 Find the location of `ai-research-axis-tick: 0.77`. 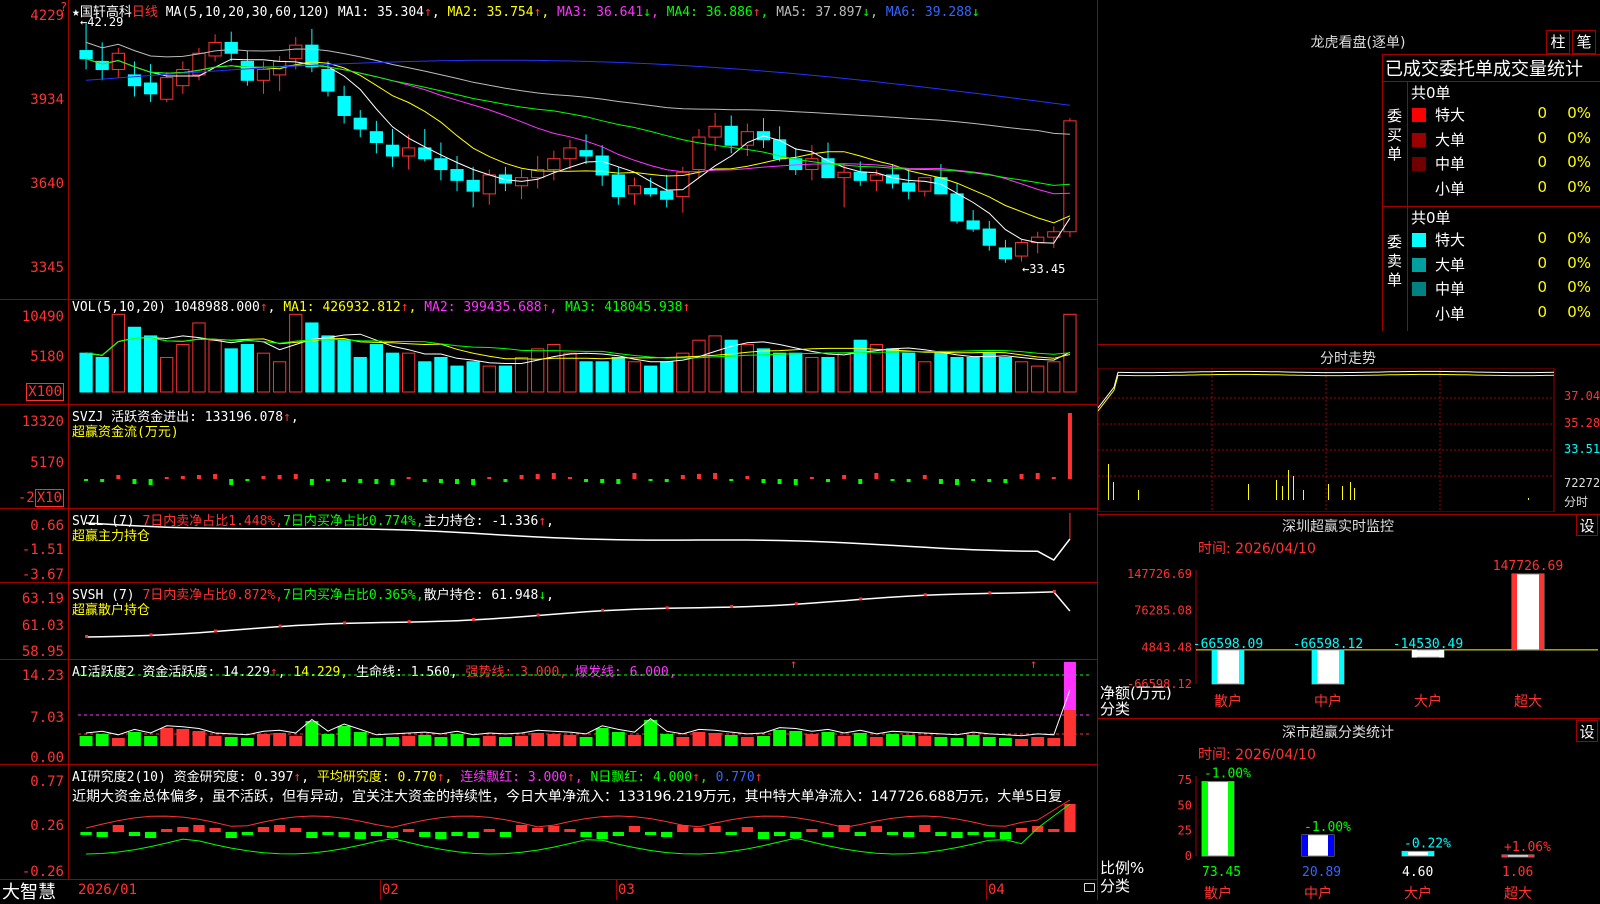

ai-research-axis-tick: 0.77 is located at coordinates (47, 782).